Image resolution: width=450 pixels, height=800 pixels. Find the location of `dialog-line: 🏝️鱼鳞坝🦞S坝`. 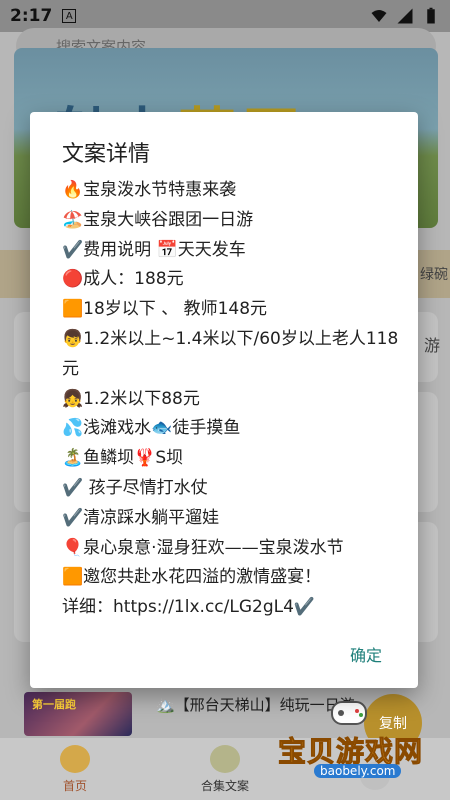

dialog-line: 🏝️鱼鳞坝🦞S坝 is located at coordinates (123, 458).